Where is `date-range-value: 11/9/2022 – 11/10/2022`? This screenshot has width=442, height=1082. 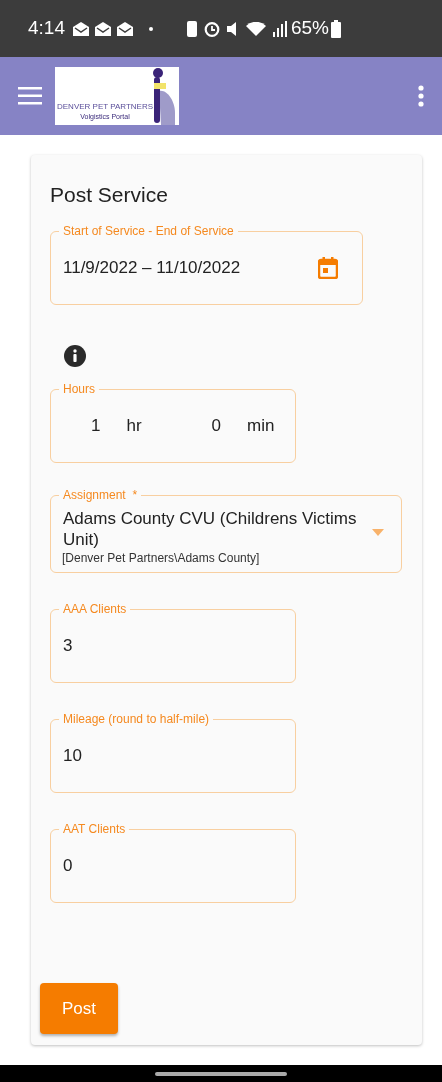 date-range-value: 11/9/2022 – 11/10/2022 is located at coordinates (152, 267).